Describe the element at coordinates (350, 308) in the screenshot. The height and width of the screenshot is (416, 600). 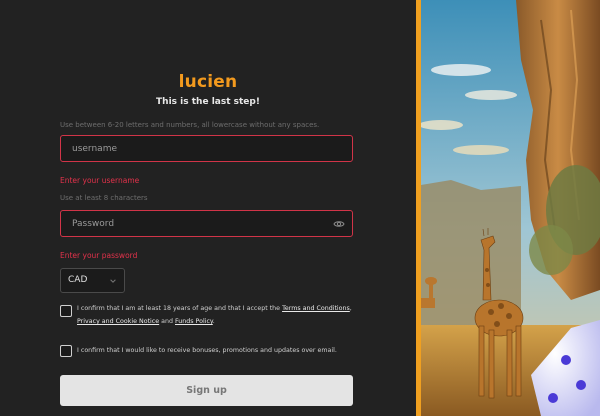
I see `age-consent-sep1: ,` at that location.